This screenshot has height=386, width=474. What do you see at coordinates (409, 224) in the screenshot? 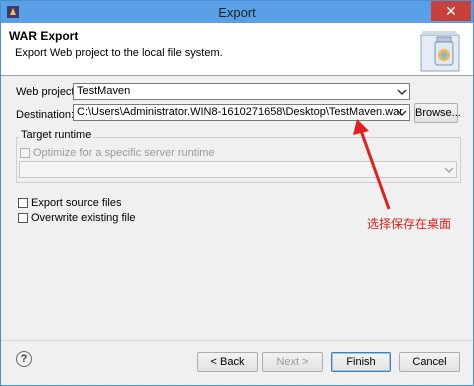
I see `annotation-text: 选择保存在桌面` at bounding box center [409, 224].